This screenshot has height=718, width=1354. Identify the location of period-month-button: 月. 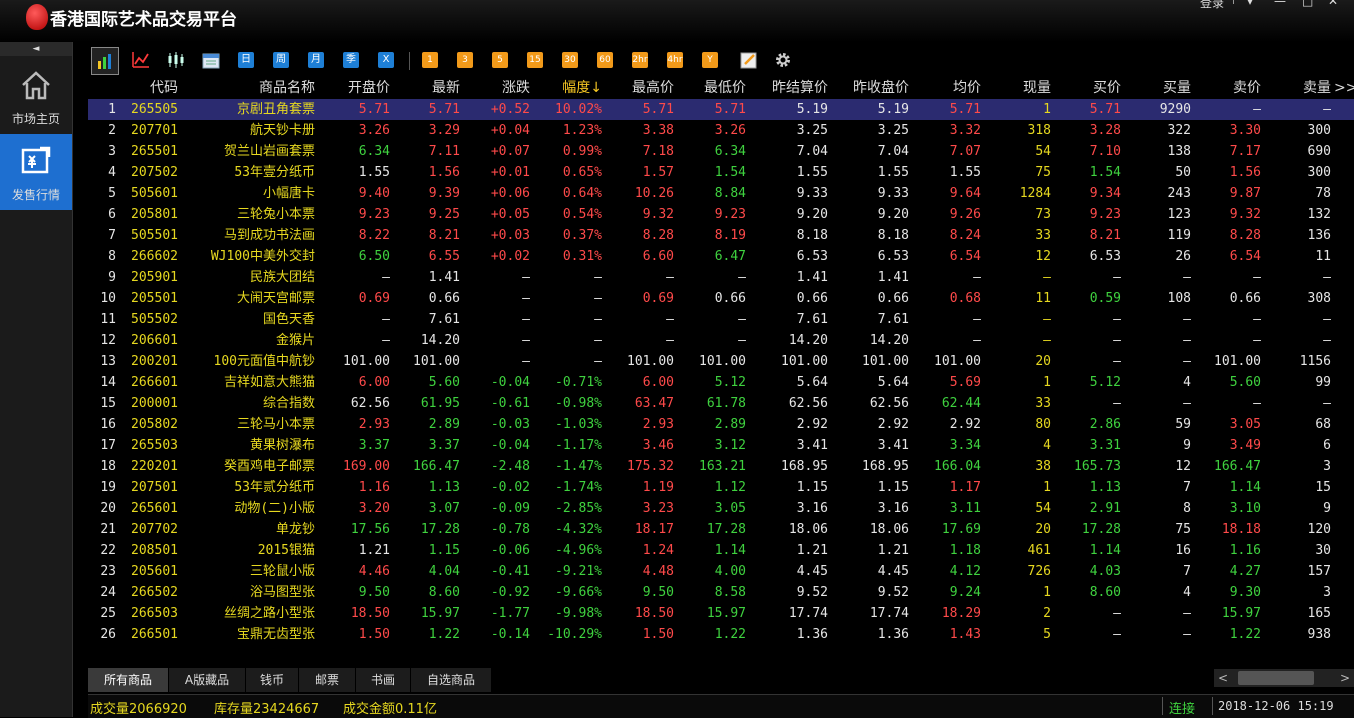
(316, 60).